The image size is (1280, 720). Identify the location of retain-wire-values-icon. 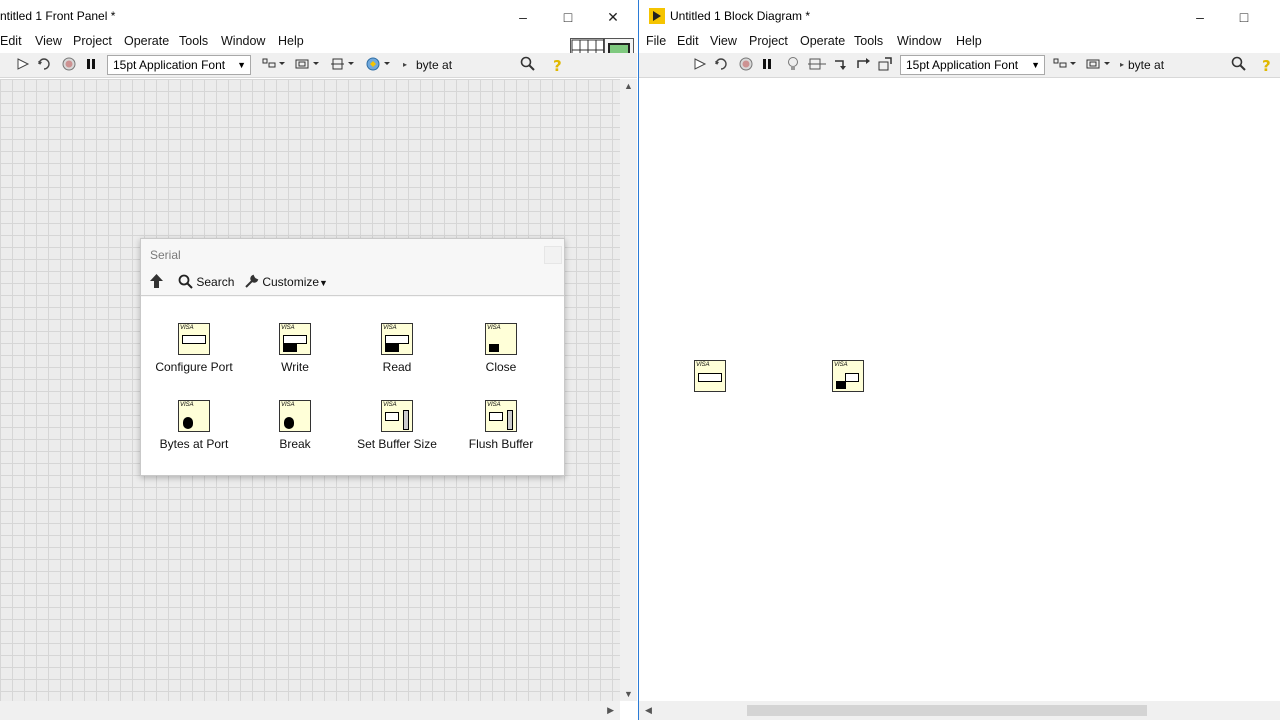
(817, 65).